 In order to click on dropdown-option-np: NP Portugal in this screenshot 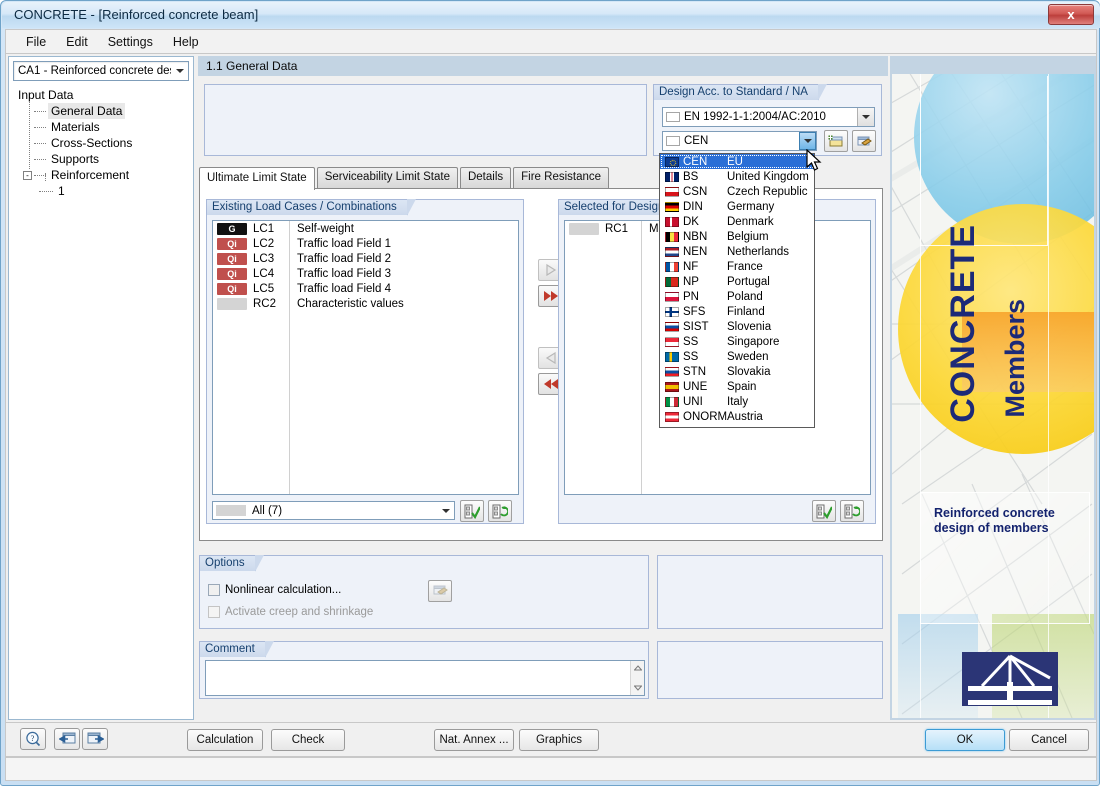, I will do `click(737, 281)`.